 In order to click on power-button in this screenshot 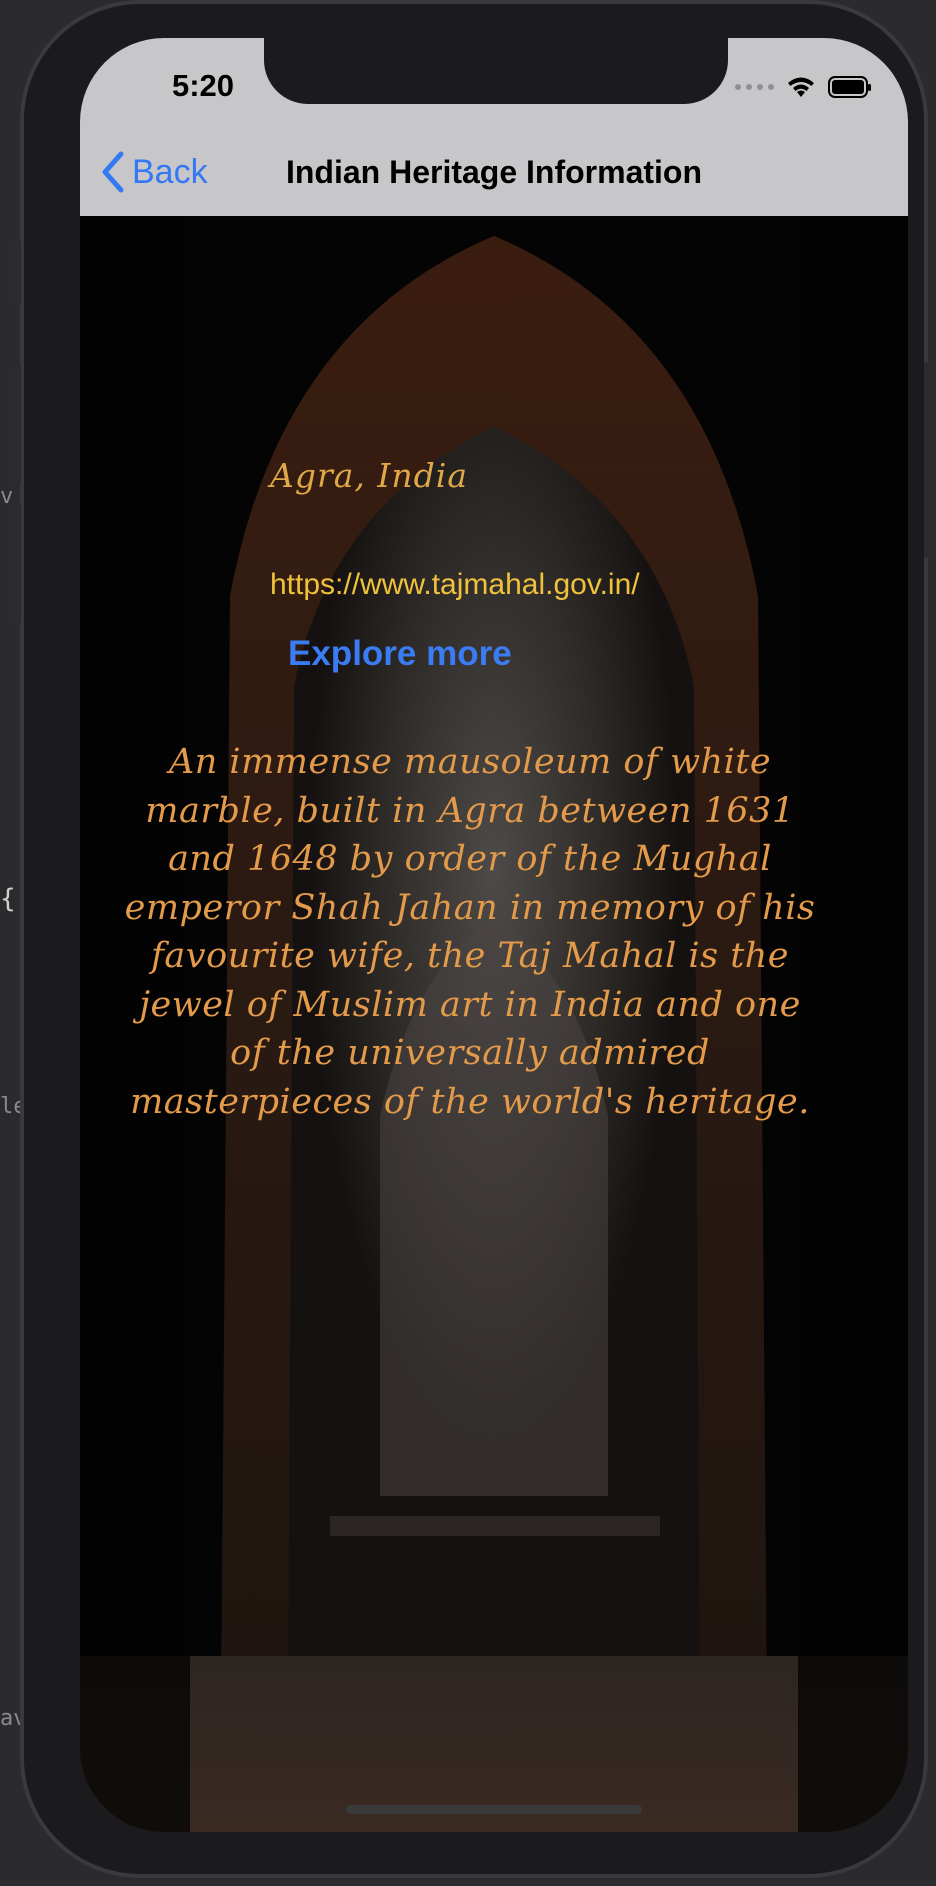, I will do `click(928, 460)`.